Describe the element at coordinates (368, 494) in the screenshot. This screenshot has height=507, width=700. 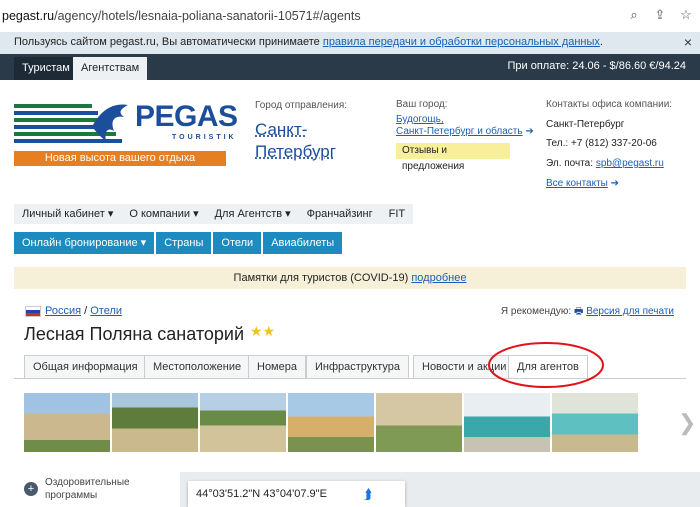
I see `directions-icon: ⮭` at that location.